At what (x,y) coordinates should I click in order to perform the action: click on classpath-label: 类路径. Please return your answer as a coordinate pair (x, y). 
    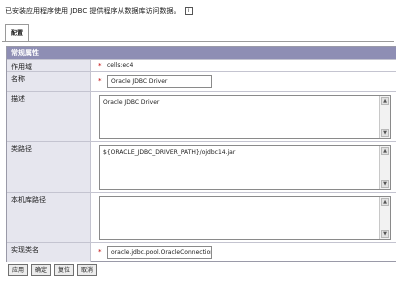
    Looking at the image, I should click on (49, 167).